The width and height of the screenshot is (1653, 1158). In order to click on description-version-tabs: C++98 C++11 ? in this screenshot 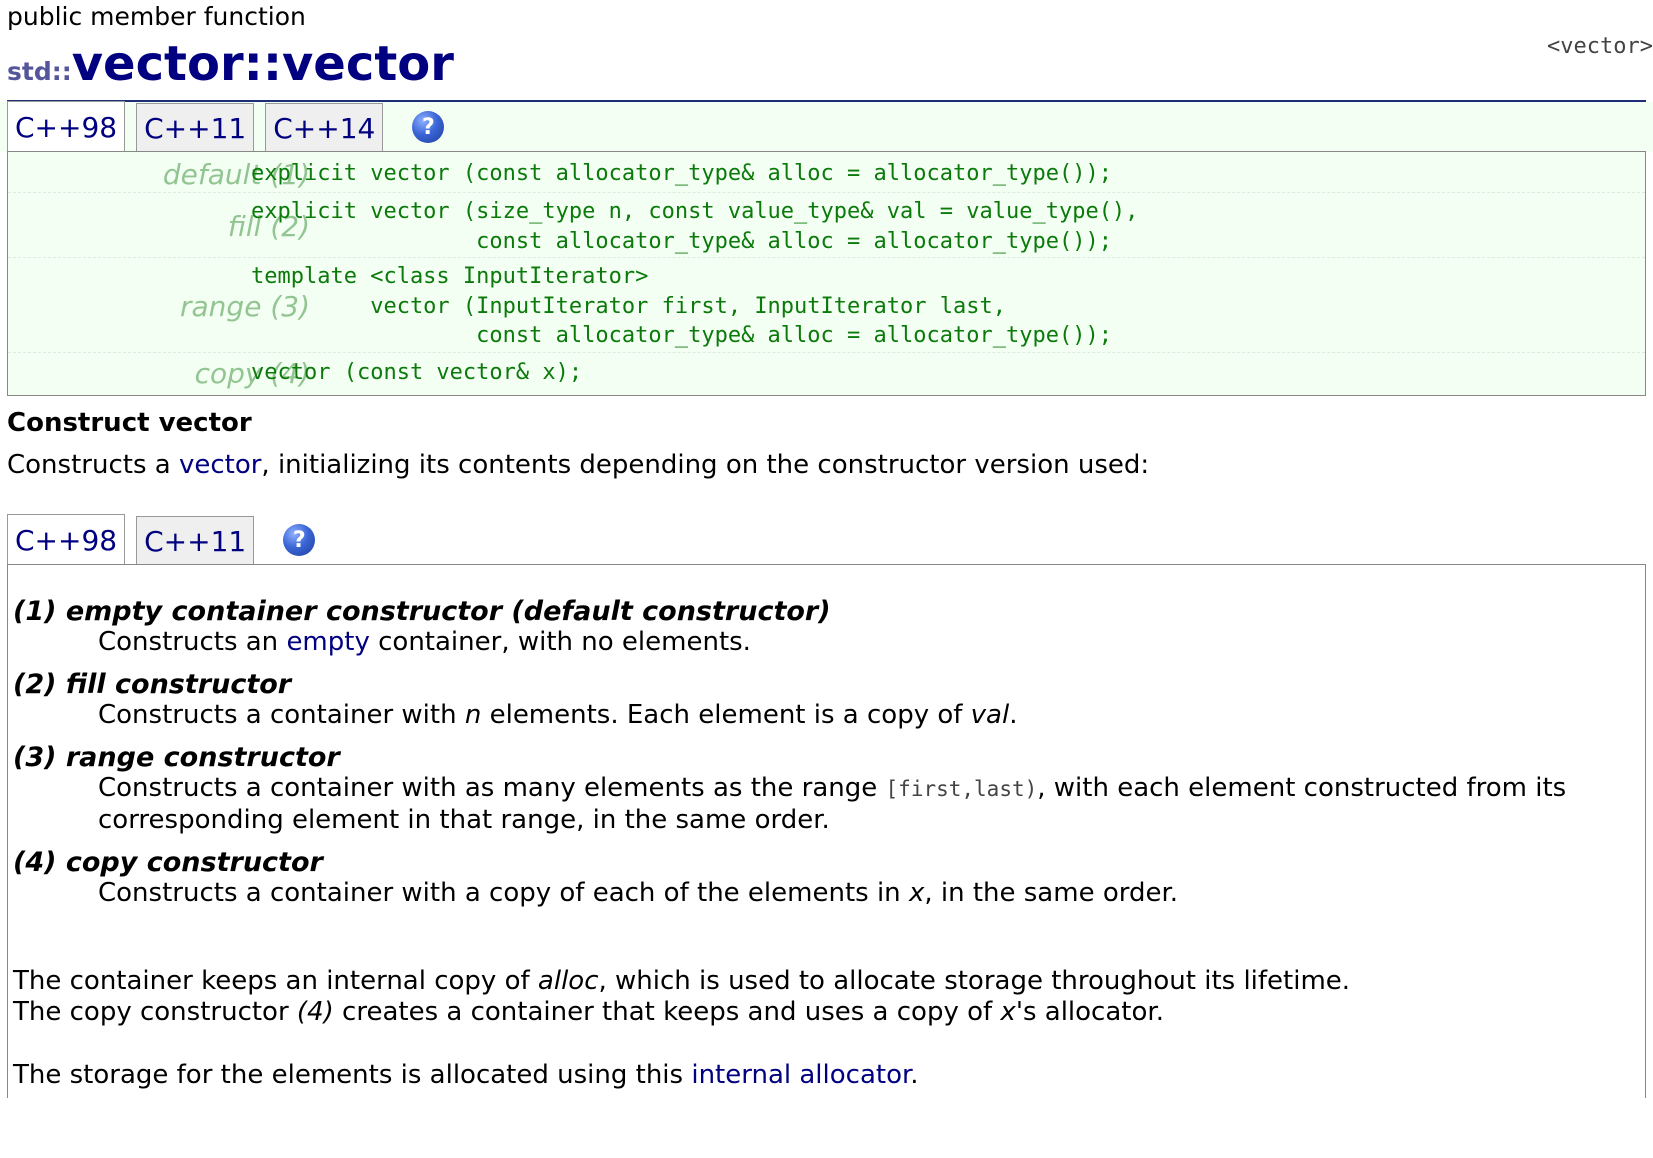, I will do `click(161, 540)`.